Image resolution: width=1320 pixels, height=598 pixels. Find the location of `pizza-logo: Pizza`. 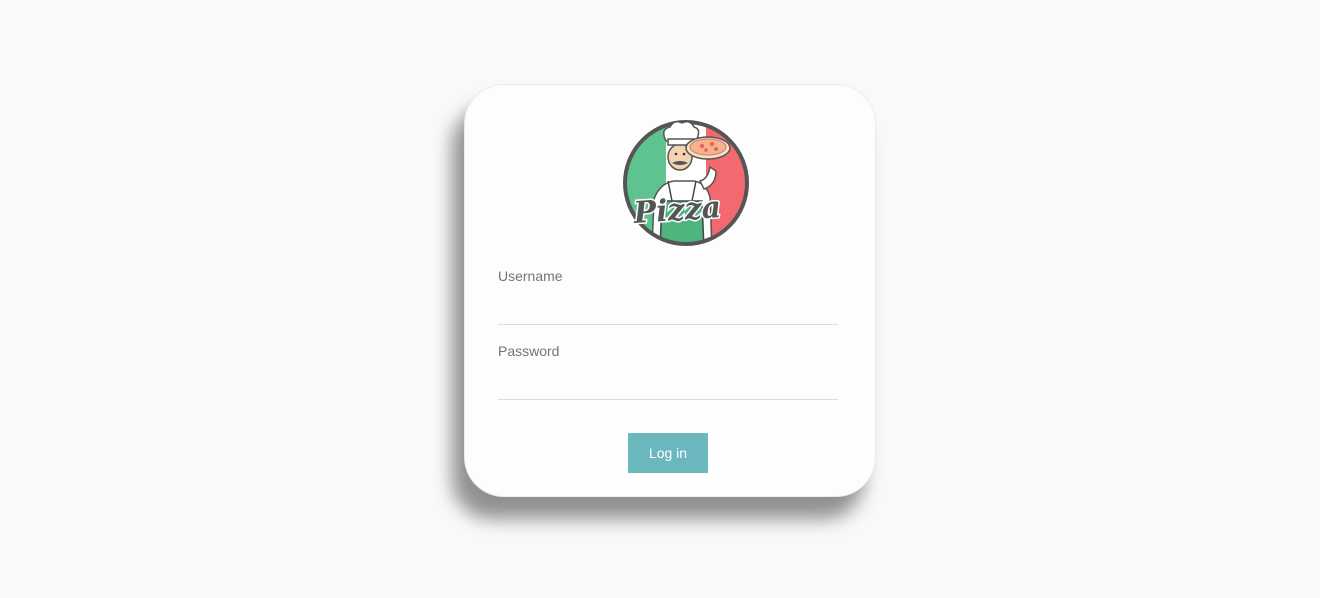

pizza-logo: Pizza is located at coordinates (686, 183).